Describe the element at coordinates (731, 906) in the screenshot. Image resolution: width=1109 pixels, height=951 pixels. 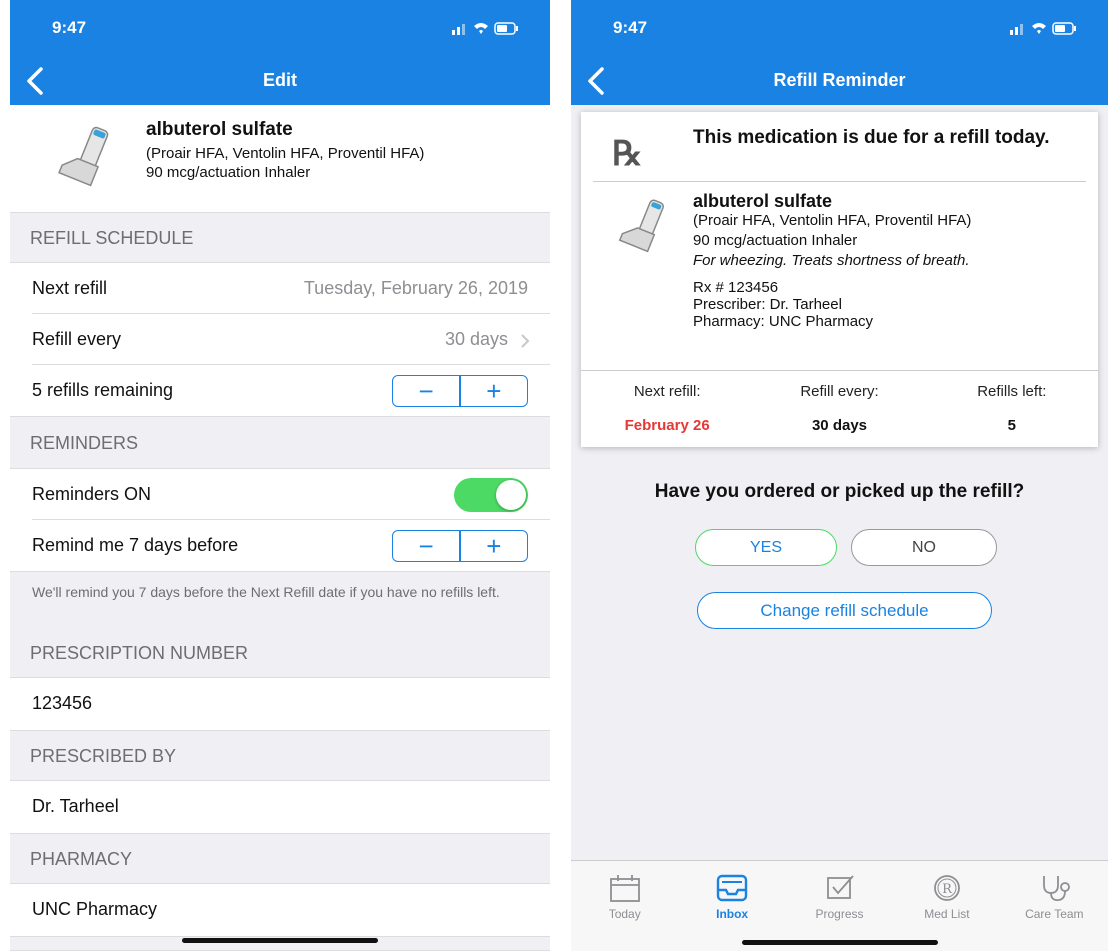
I see `tab-inbox: Inbox` at that location.